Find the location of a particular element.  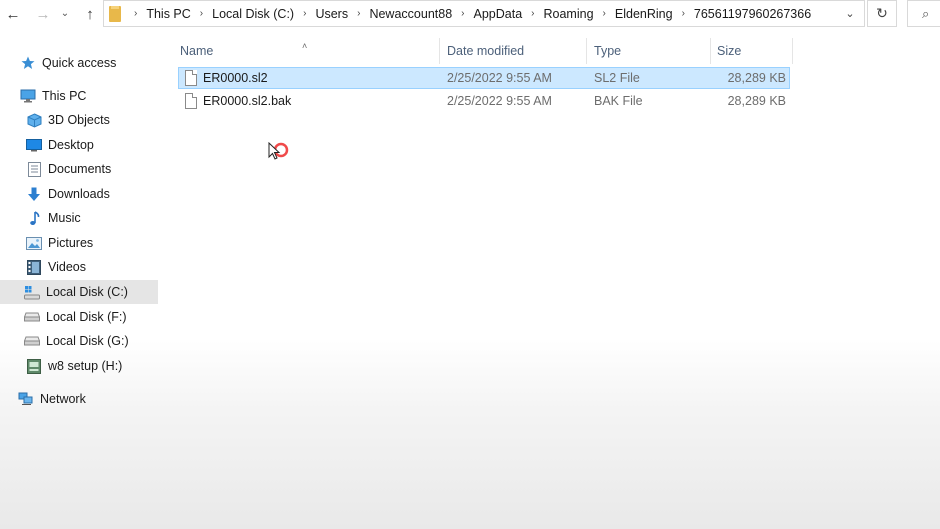

refresh-button: ↻ is located at coordinates (882, 13).